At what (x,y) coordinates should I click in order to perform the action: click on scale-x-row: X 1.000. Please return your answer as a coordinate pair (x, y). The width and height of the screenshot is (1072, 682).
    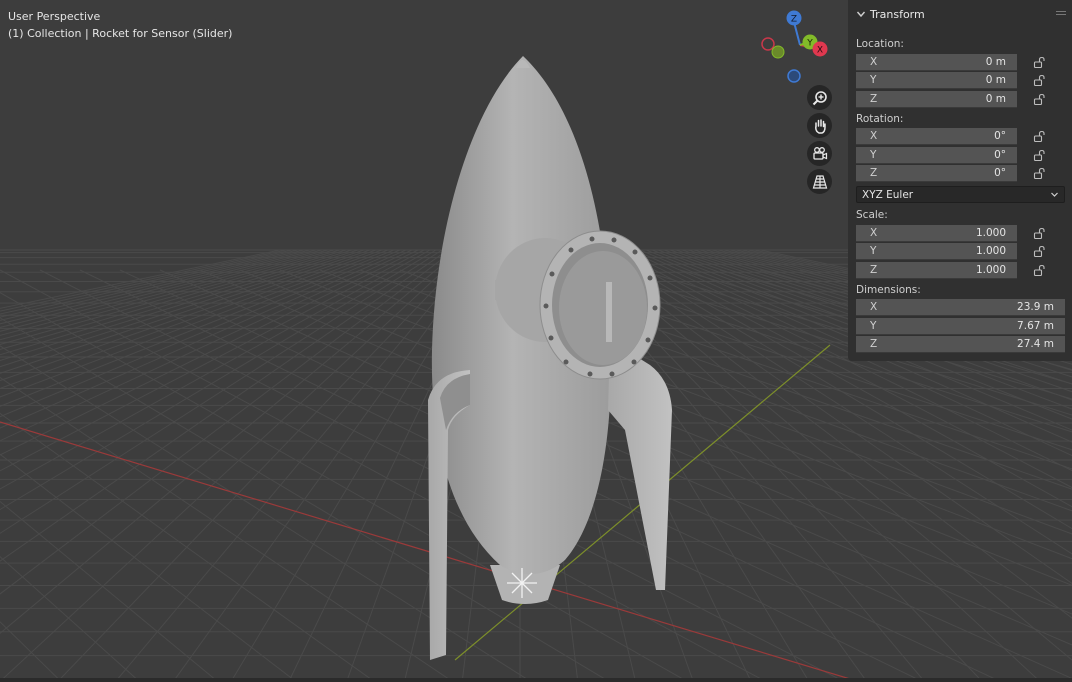
    Looking at the image, I should click on (960, 233).